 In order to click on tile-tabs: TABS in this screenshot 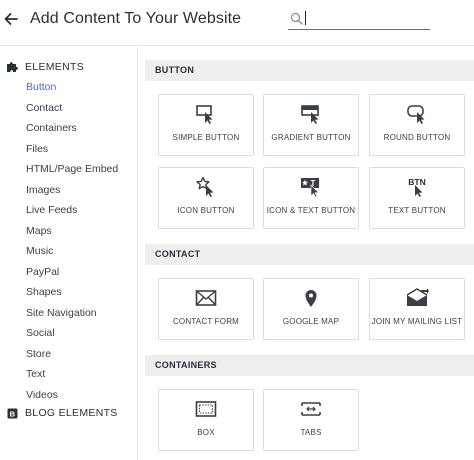, I will do `click(311, 420)`.